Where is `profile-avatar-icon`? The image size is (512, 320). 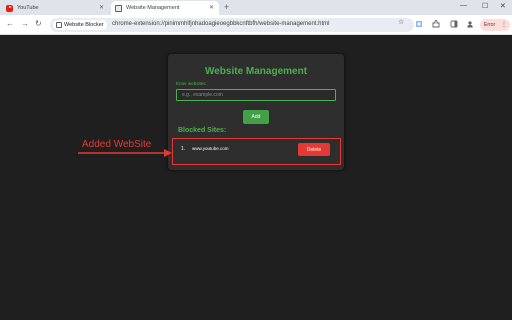
profile-avatar-icon is located at coordinates (470, 24).